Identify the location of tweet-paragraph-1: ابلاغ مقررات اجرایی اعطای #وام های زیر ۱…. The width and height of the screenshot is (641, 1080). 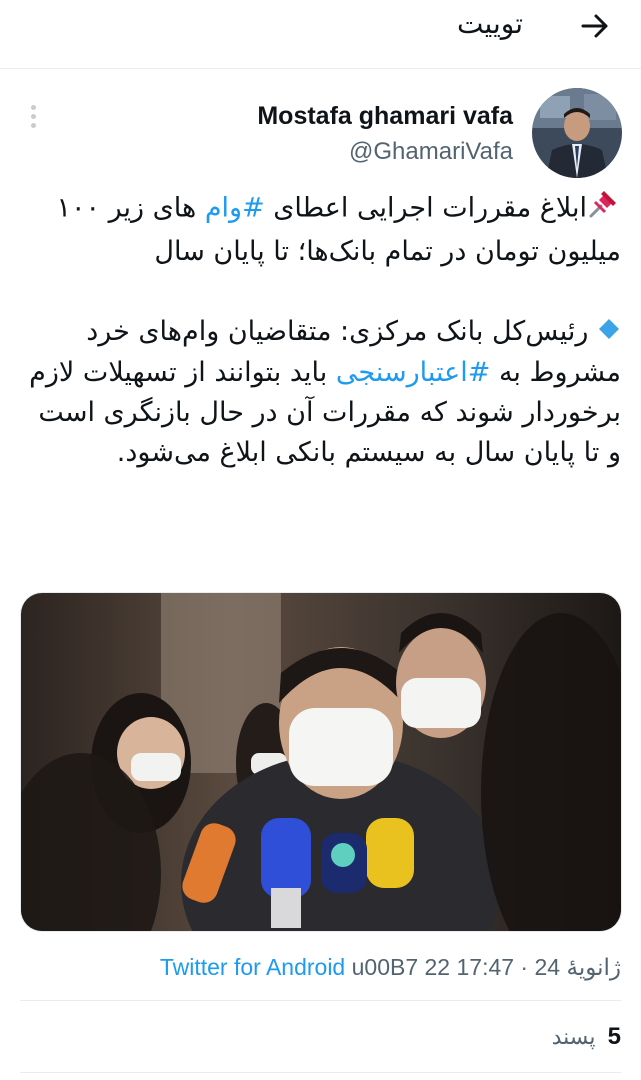
(322, 229).